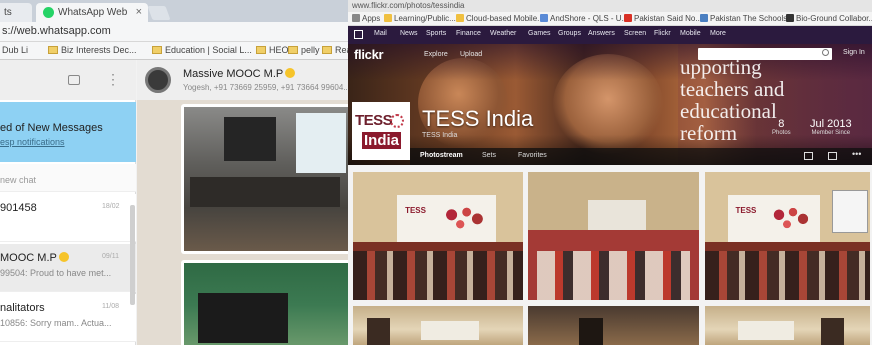 Image resolution: width=872 pixels, height=345 pixels. What do you see at coordinates (382, 140) in the screenshot?
I see `logo-text: India` at bounding box center [382, 140].